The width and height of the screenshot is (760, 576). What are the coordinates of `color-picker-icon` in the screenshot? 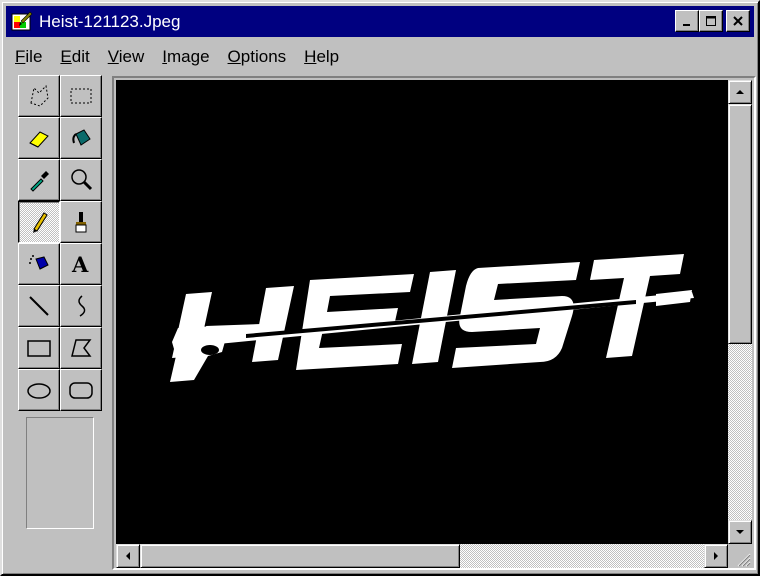 It's located at (39, 181).